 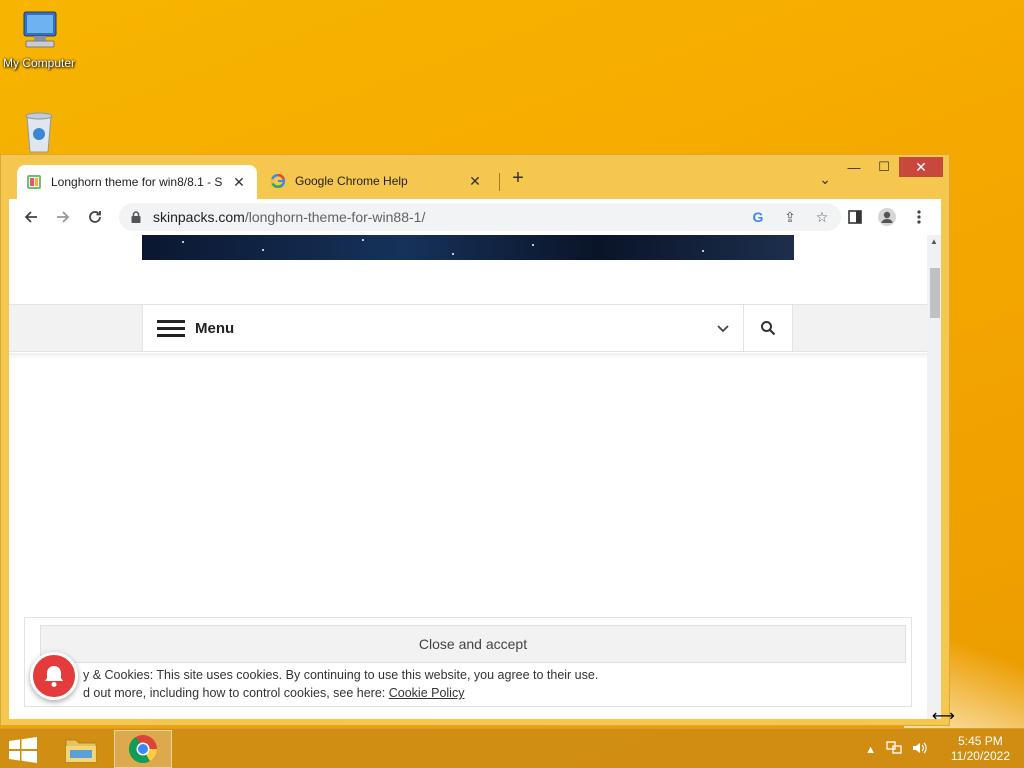 What do you see at coordinates (934, 242) in the screenshot?
I see `scroll-up-arrow-icon: ▲` at bounding box center [934, 242].